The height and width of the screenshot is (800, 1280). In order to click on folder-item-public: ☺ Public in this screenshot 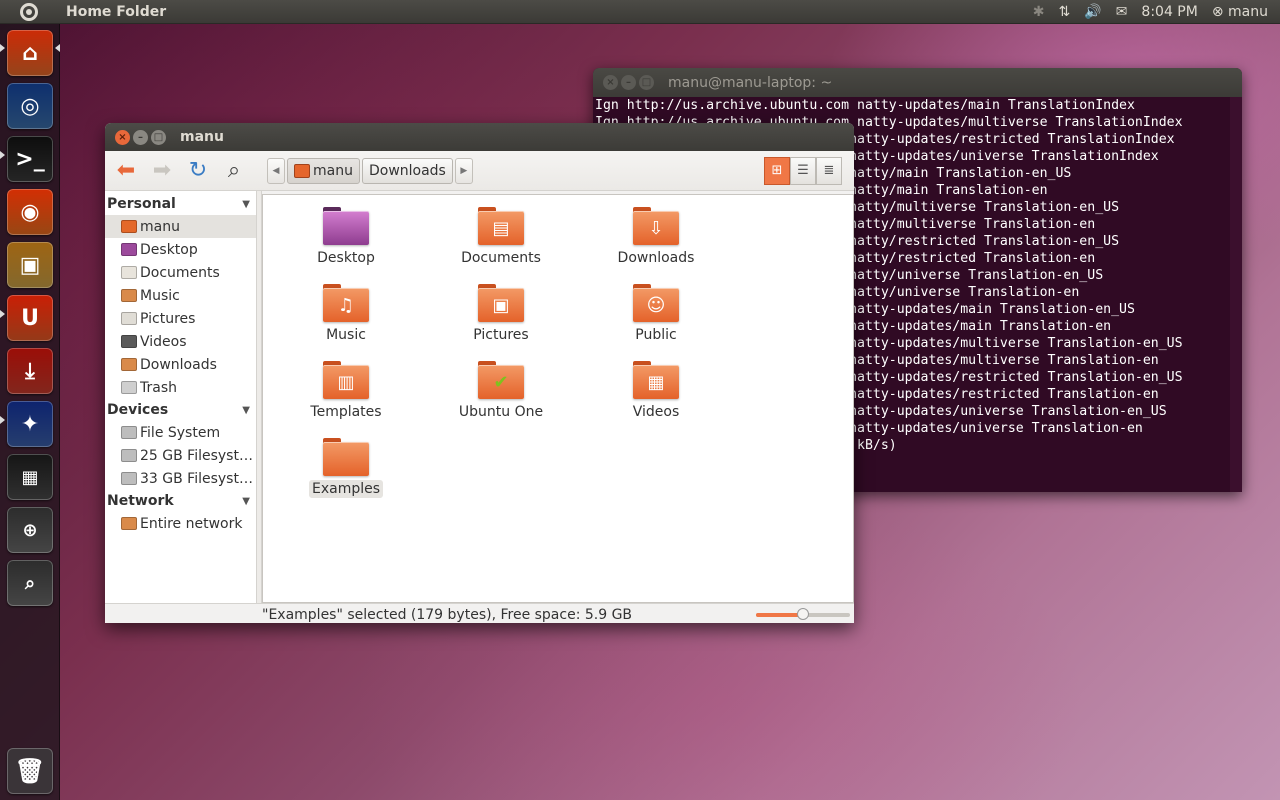, I will do `click(656, 314)`.